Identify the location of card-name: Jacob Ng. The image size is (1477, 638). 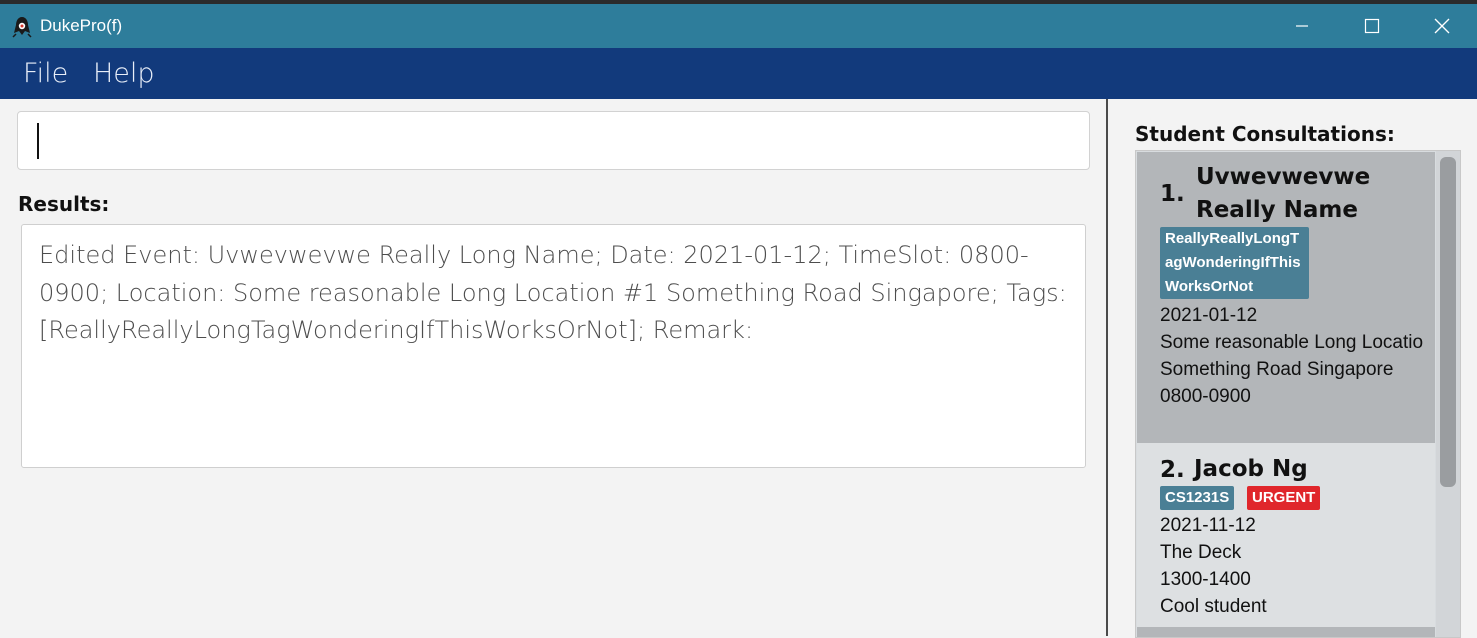
(1251, 469).